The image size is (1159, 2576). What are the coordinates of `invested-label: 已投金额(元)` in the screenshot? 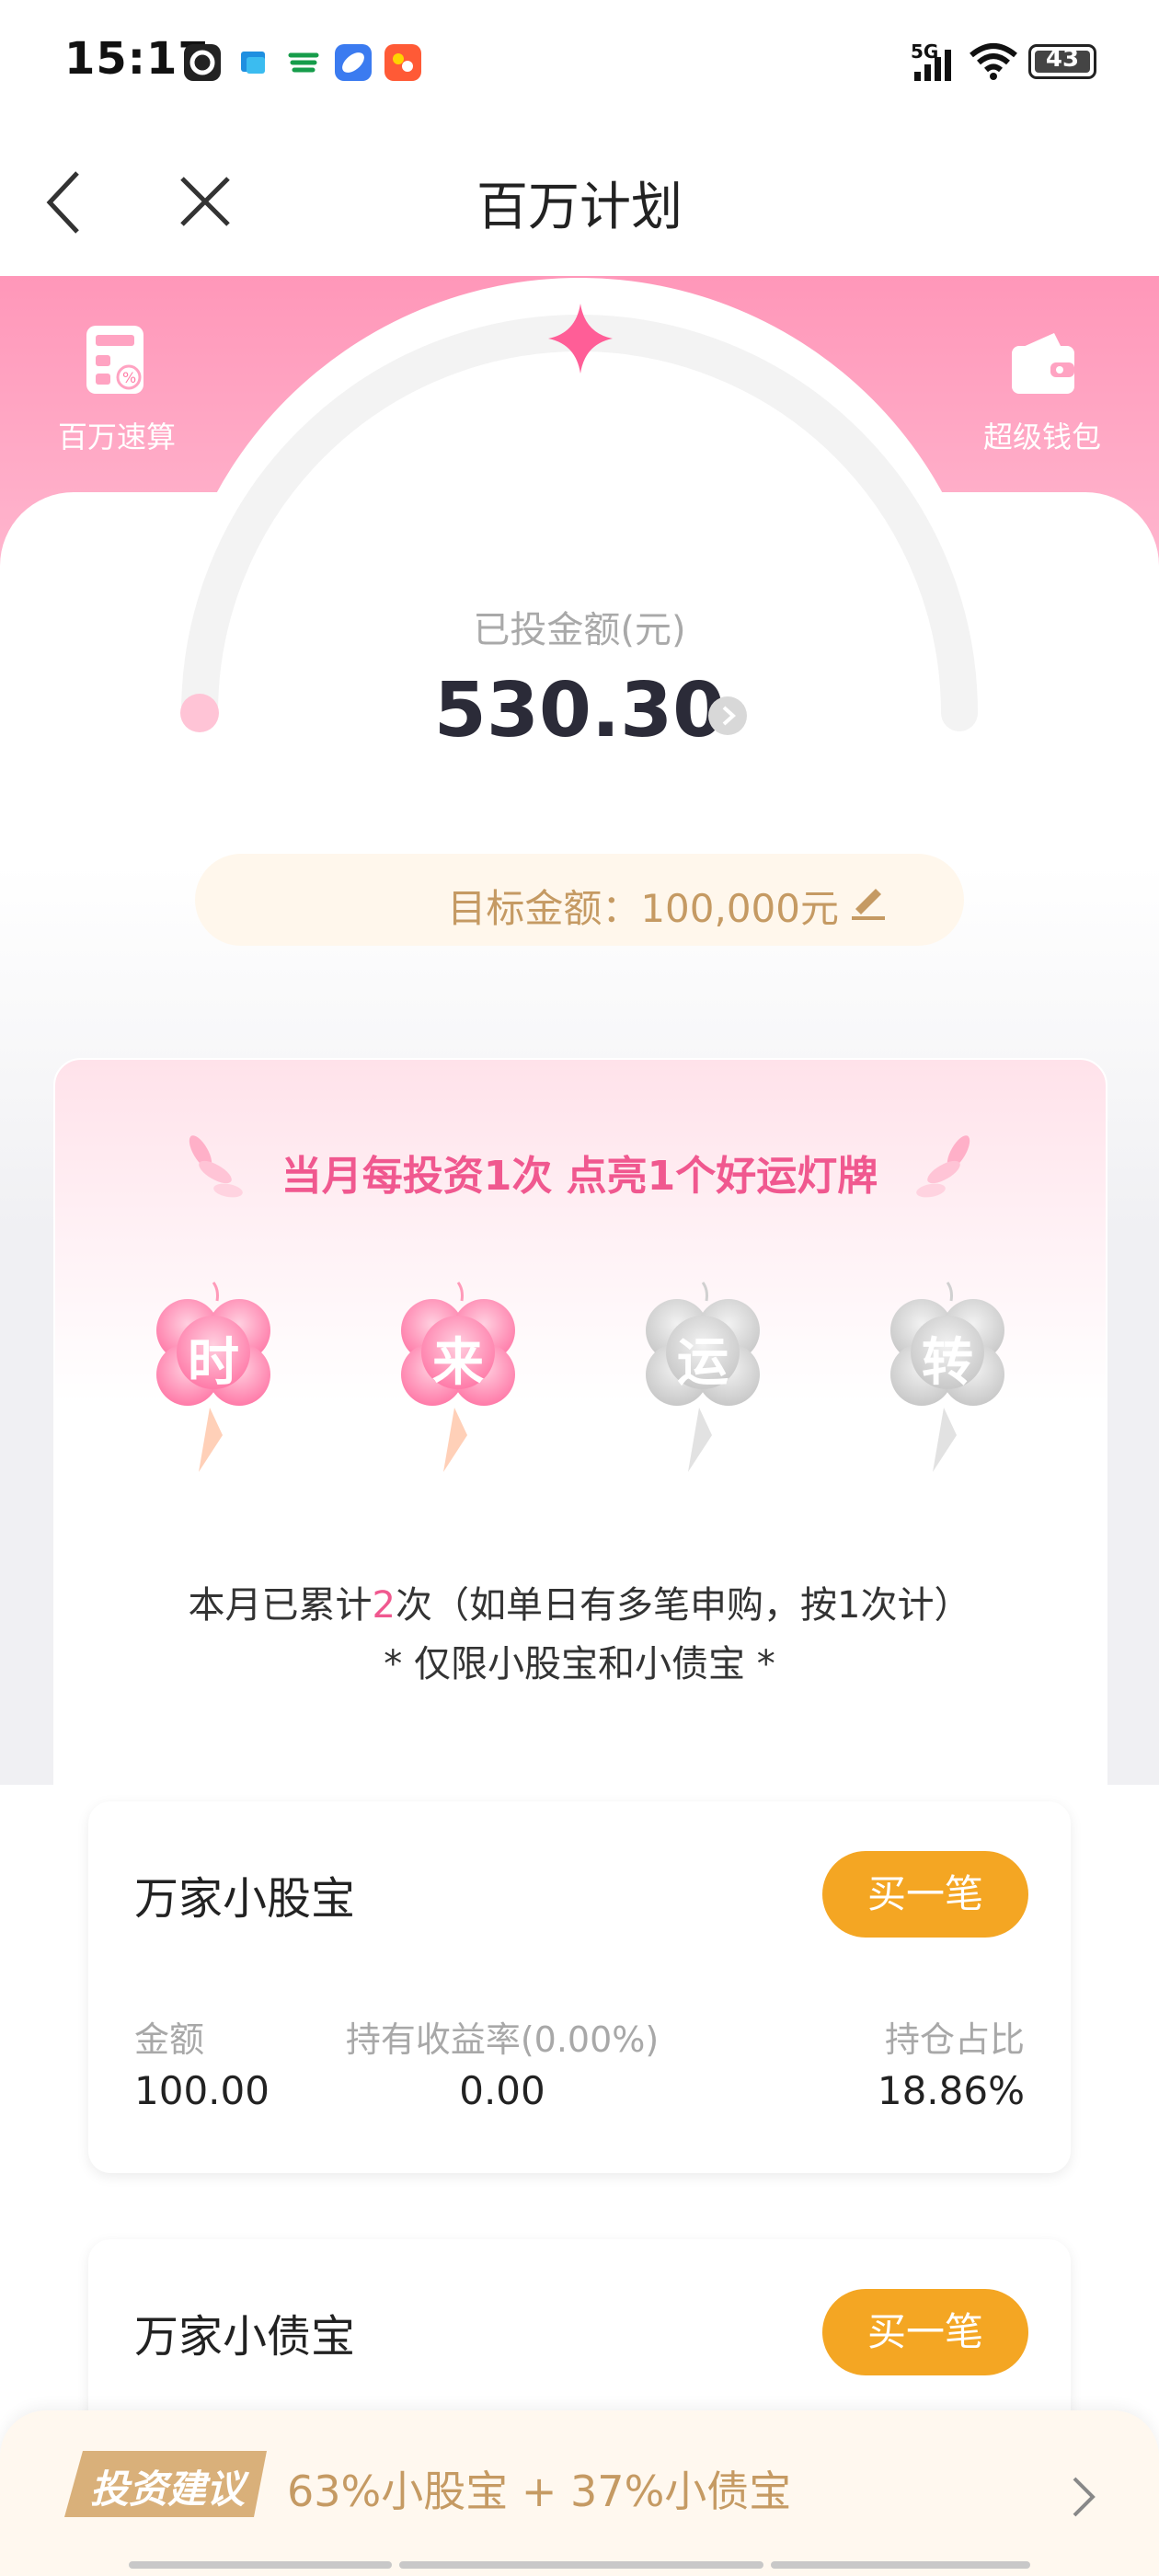 It's located at (579, 630).